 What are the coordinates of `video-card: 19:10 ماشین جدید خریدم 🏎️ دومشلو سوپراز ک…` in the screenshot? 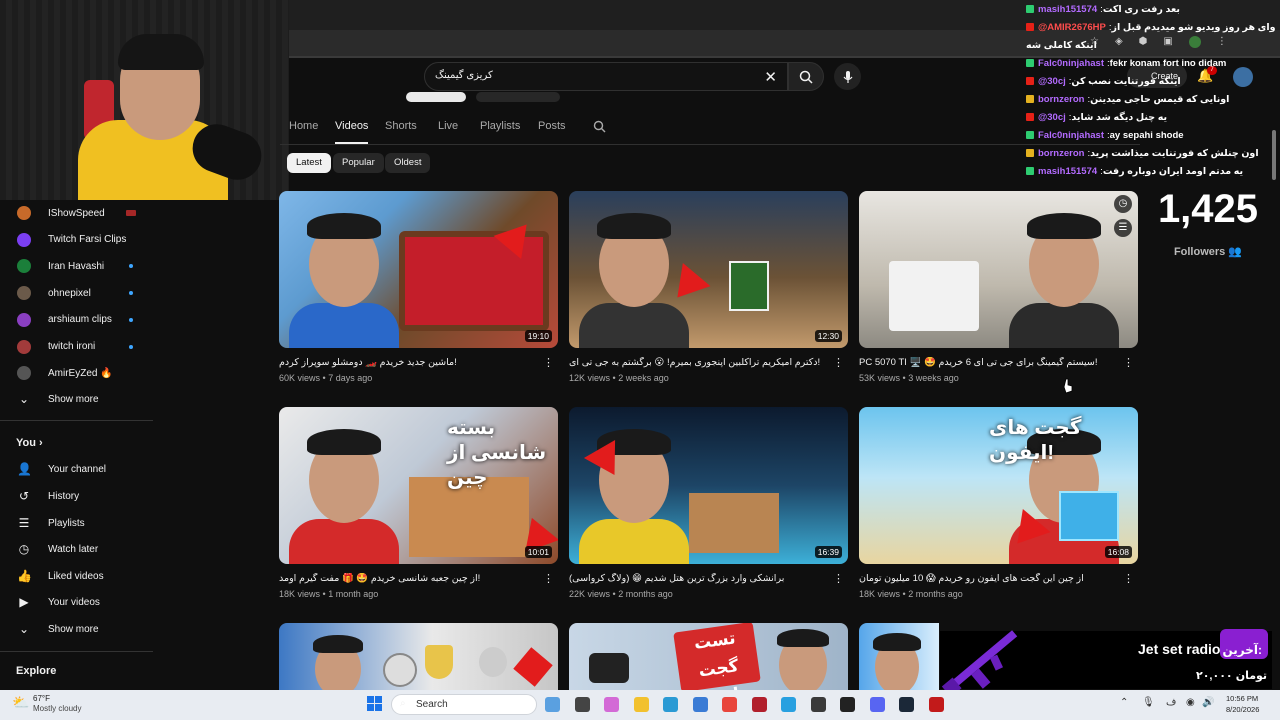 It's located at (418, 288).